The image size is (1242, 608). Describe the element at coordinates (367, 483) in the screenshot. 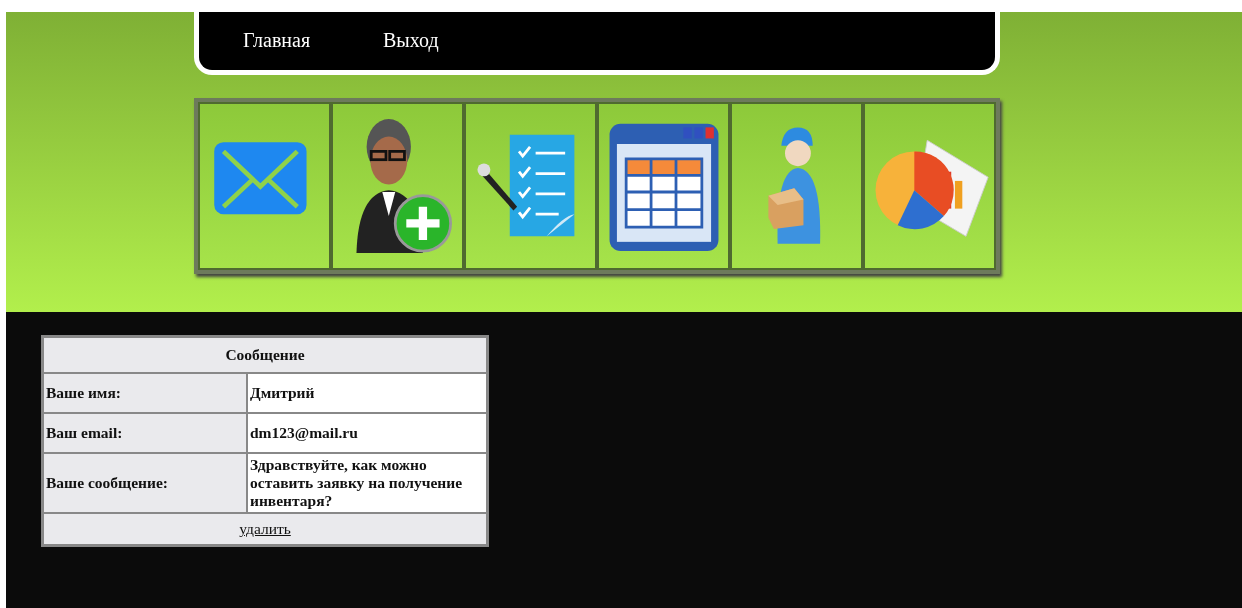

I see `field-value: Здравствуйте, как можно оставить заявку на получение инвентаря?` at that location.